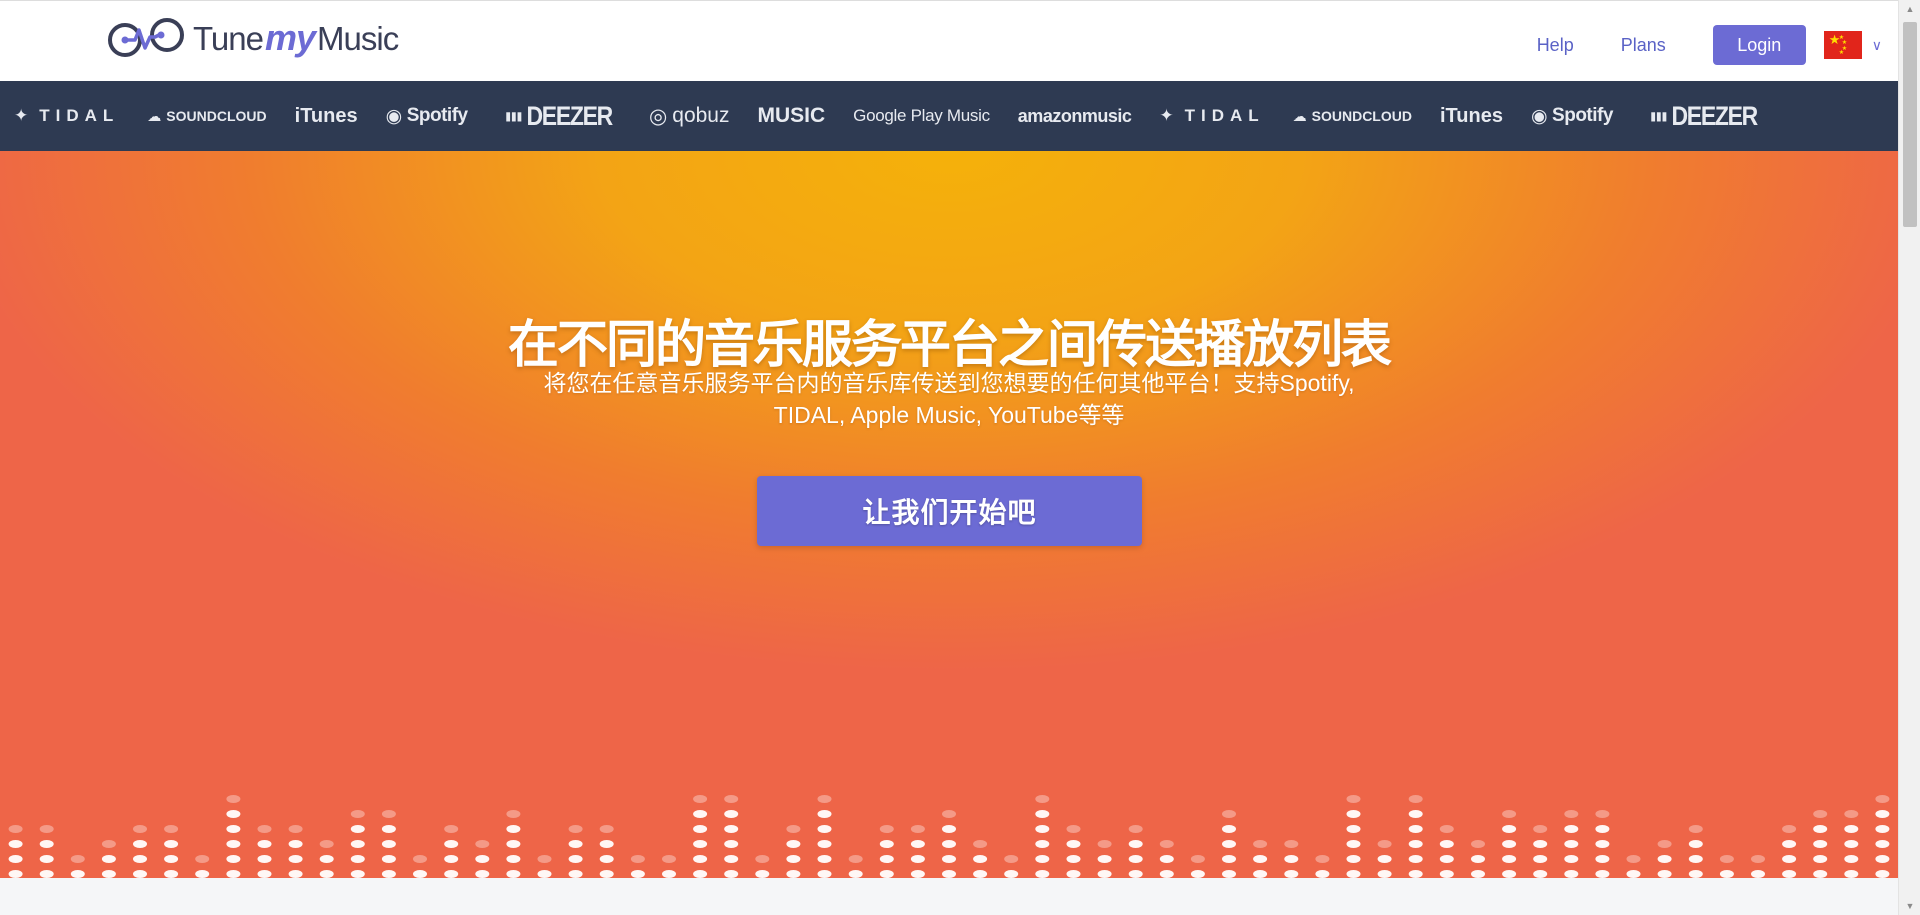 The height and width of the screenshot is (915, 1920). I want to click on logo-icon, so click(146, 37).